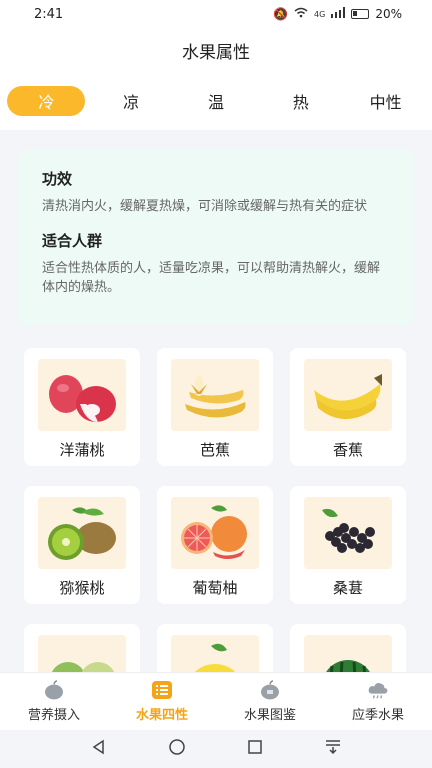  I want to click on nav-label: 水果图鉴, so click(269, 715).